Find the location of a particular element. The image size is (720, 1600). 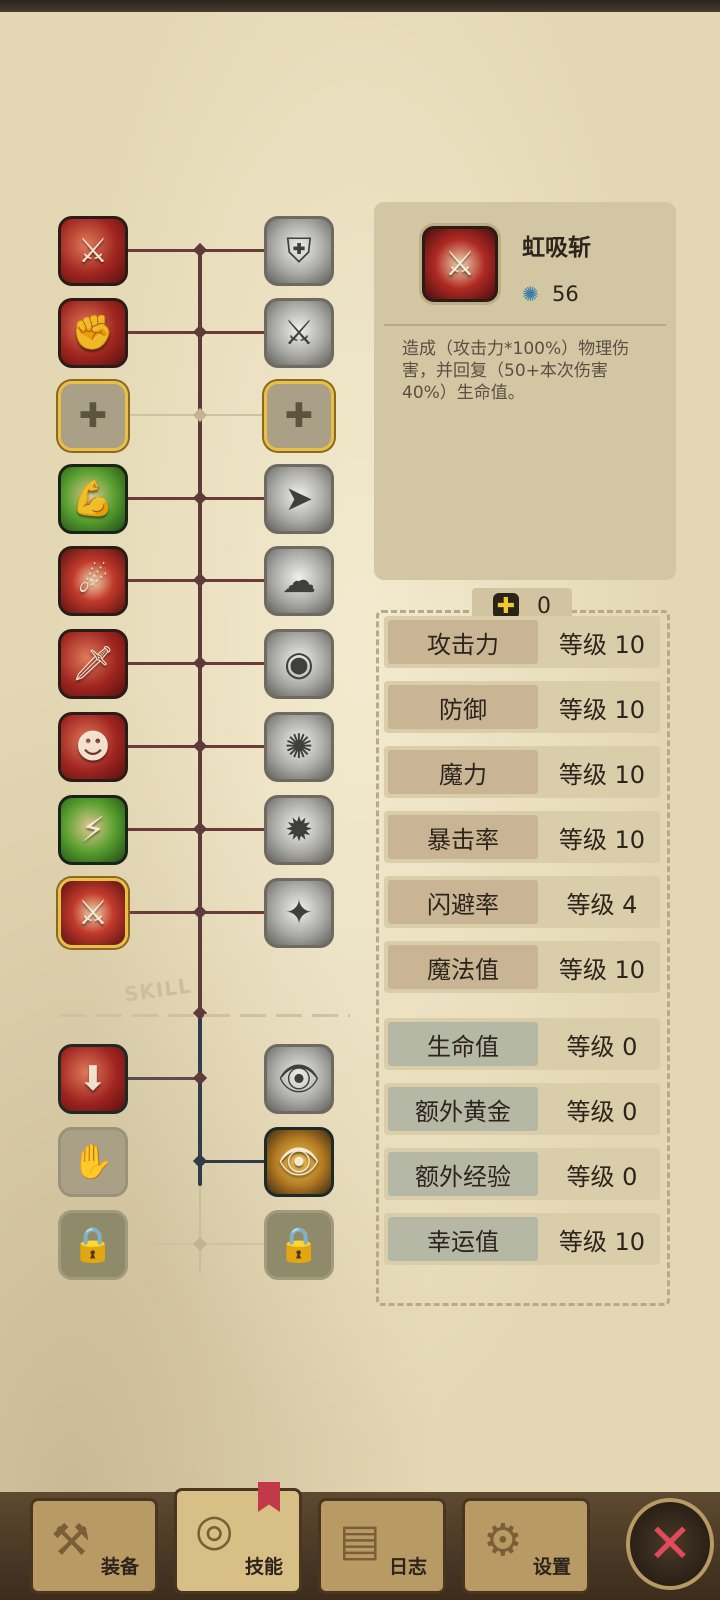

eye-chest-icon: 👁 is located at coordinates (299, 1079).